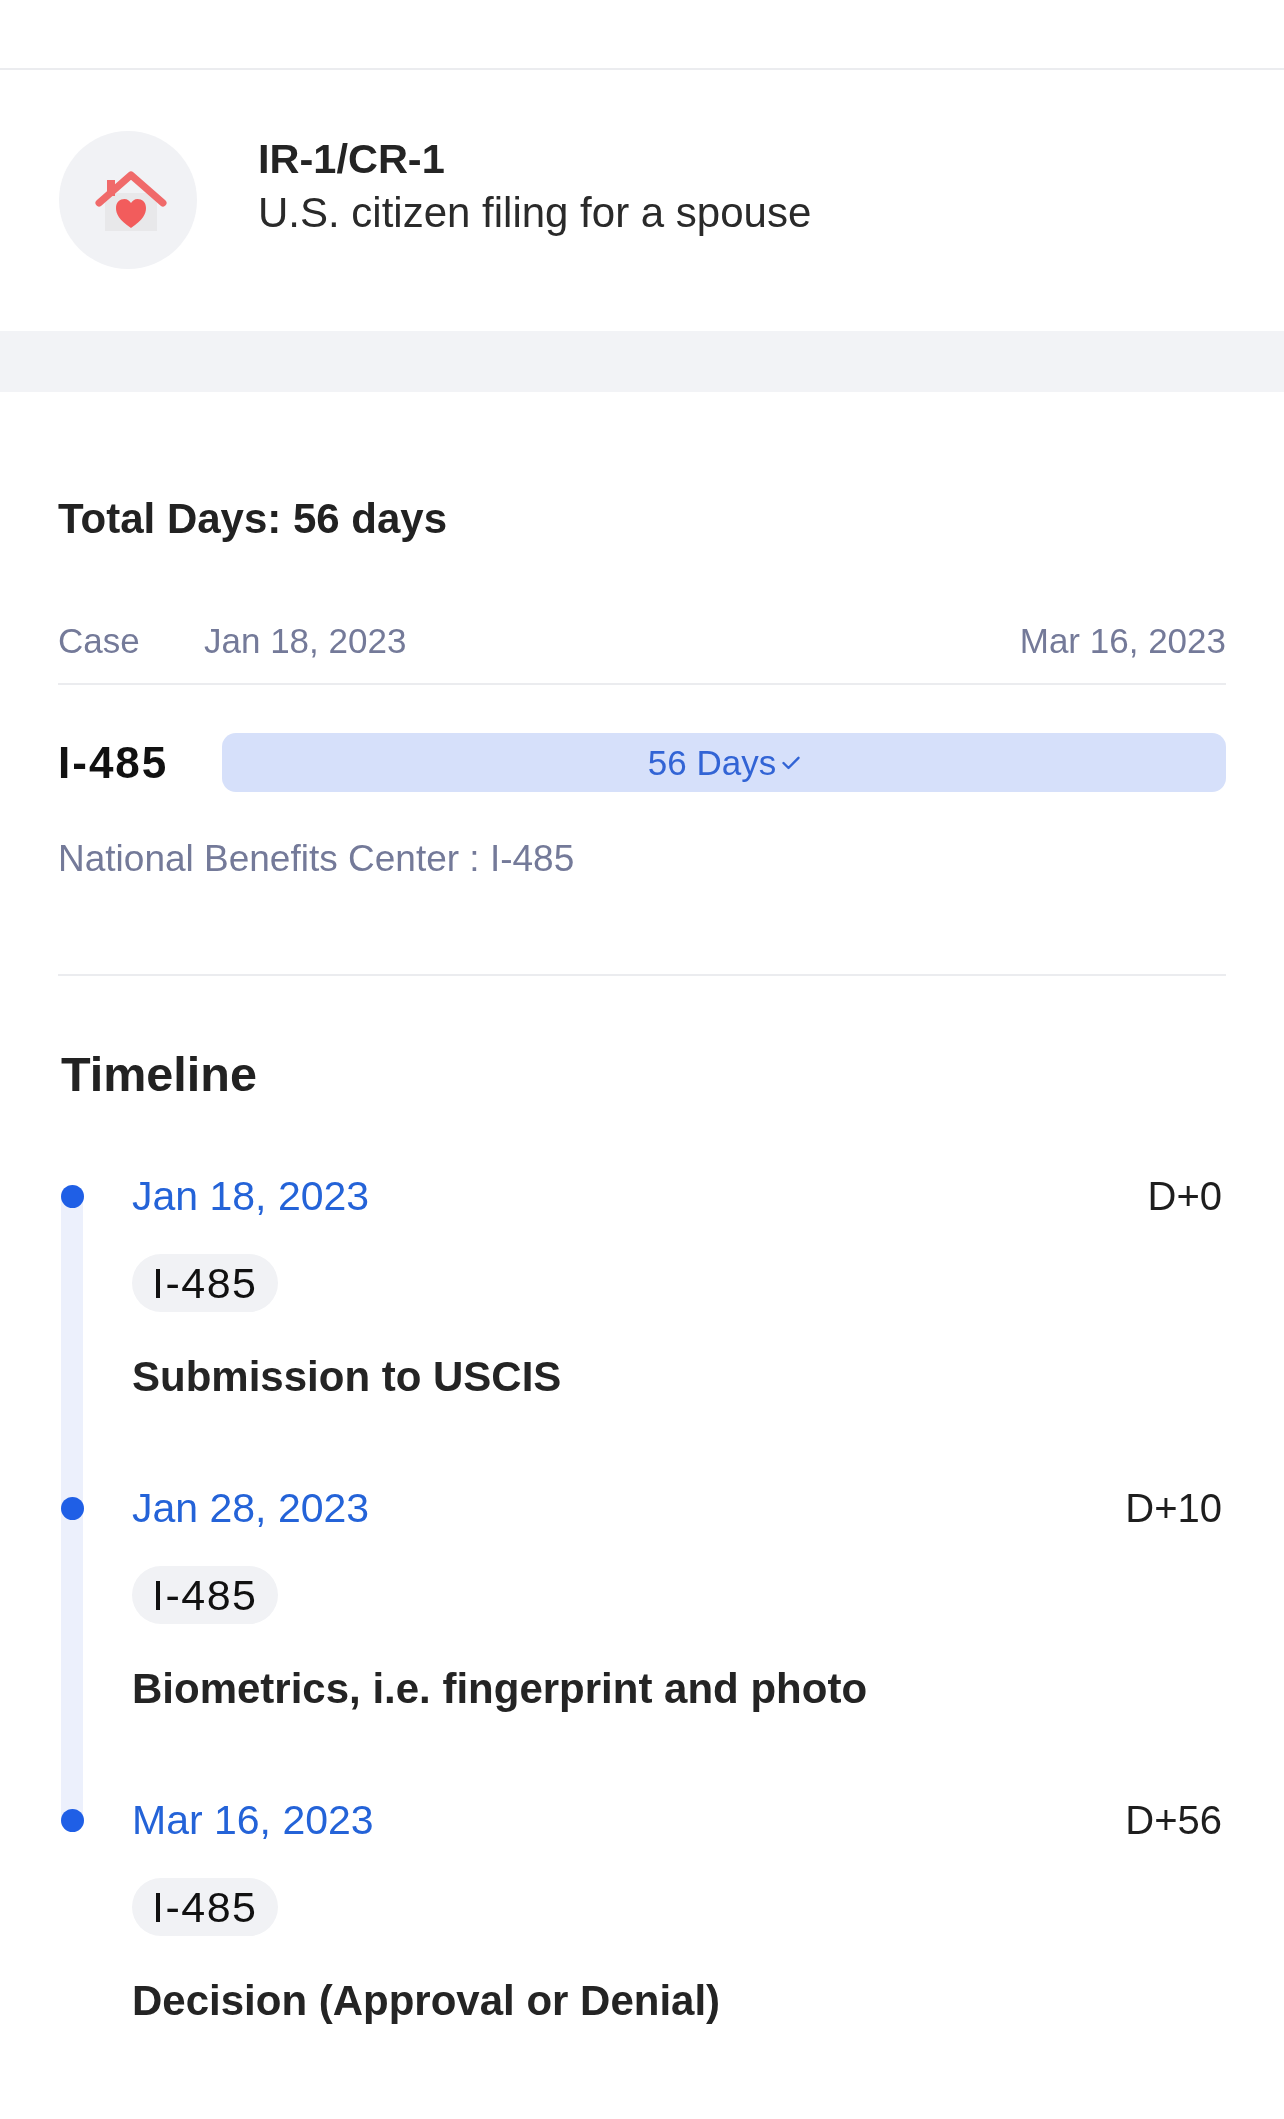 This screenshot has width=1284, height=2119. I want to click on form-label: I-485, so click(113, 762).